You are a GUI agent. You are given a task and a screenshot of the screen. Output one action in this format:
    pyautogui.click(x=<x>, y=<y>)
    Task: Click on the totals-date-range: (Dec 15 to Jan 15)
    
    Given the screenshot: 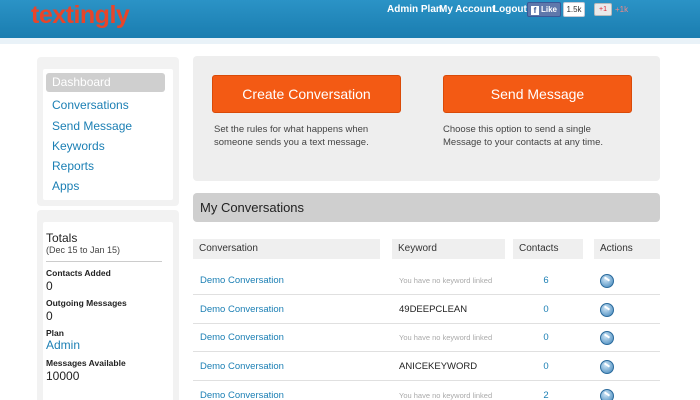 What is the action you would take?
    pyautogui.click(x=83, y=250)
    